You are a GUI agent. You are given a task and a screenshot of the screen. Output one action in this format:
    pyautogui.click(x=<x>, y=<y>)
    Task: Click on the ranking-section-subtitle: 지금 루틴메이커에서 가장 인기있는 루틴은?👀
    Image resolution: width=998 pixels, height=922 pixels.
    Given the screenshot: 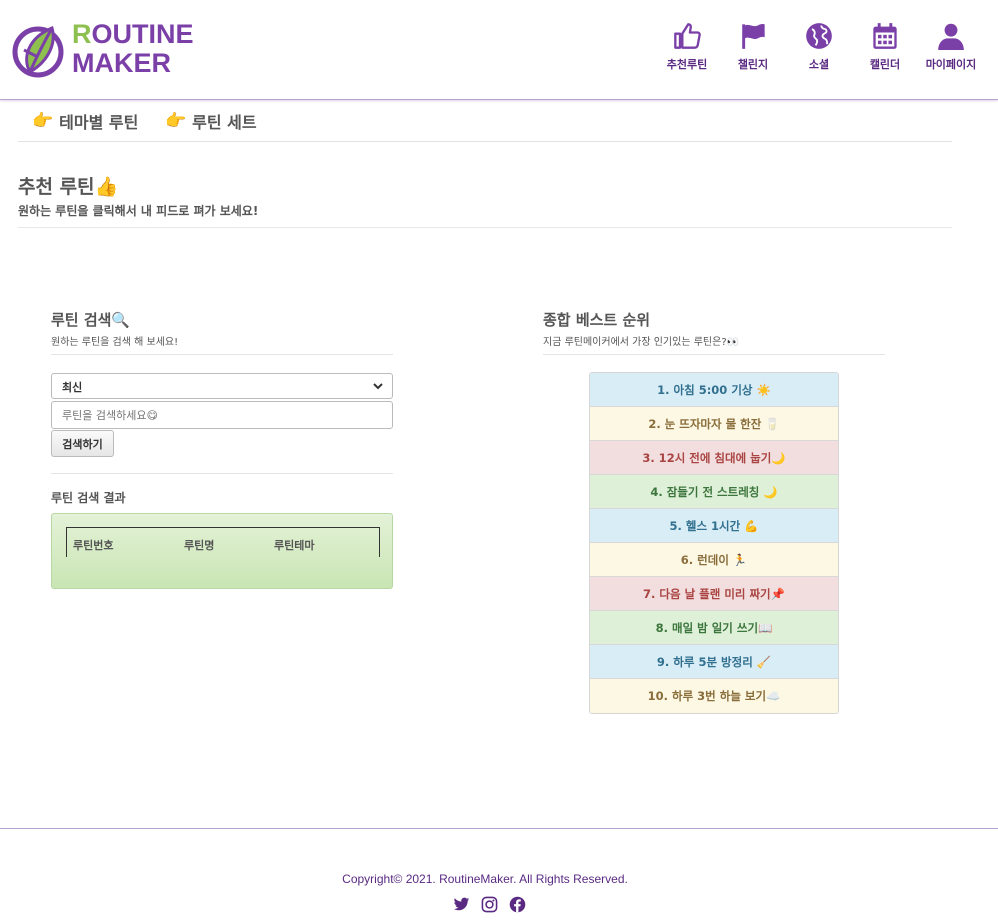 What is the action you would take?
    pyautogui.click(x=641, y=342)
    